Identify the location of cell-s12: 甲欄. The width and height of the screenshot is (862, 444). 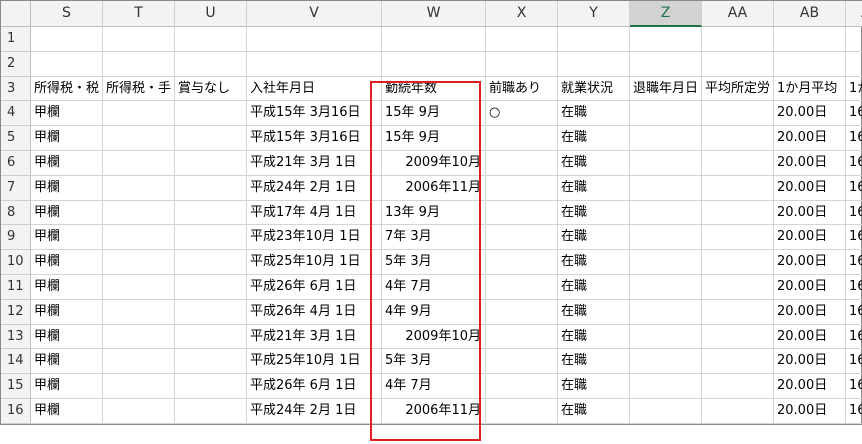
(67, 312).